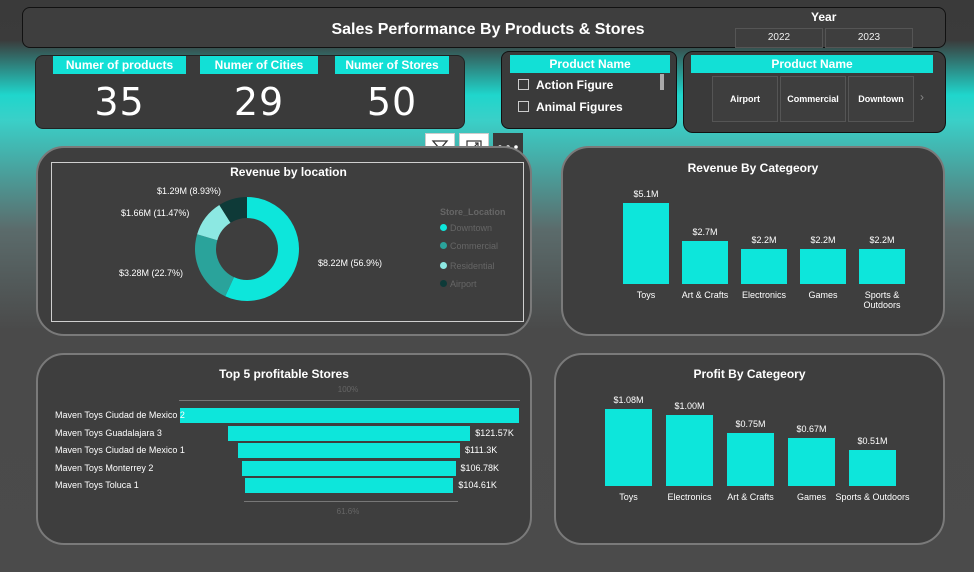  I want to click on tile-airport: Airport, so click(745, 99).